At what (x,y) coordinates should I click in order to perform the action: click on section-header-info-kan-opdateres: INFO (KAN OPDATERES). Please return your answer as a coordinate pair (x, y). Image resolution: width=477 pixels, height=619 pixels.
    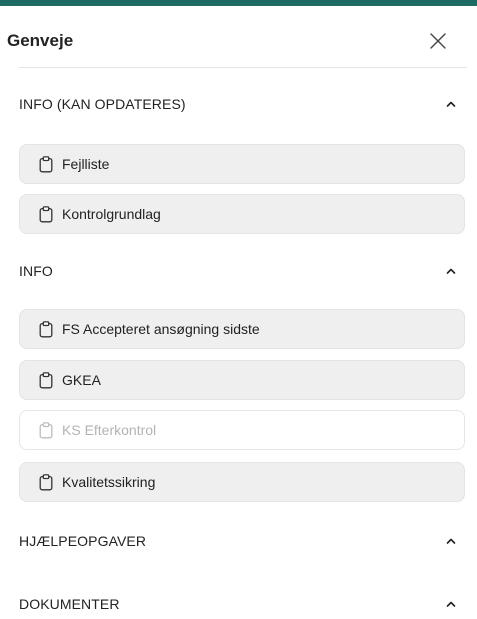
    Looking at the image, I should click on (243, 104).